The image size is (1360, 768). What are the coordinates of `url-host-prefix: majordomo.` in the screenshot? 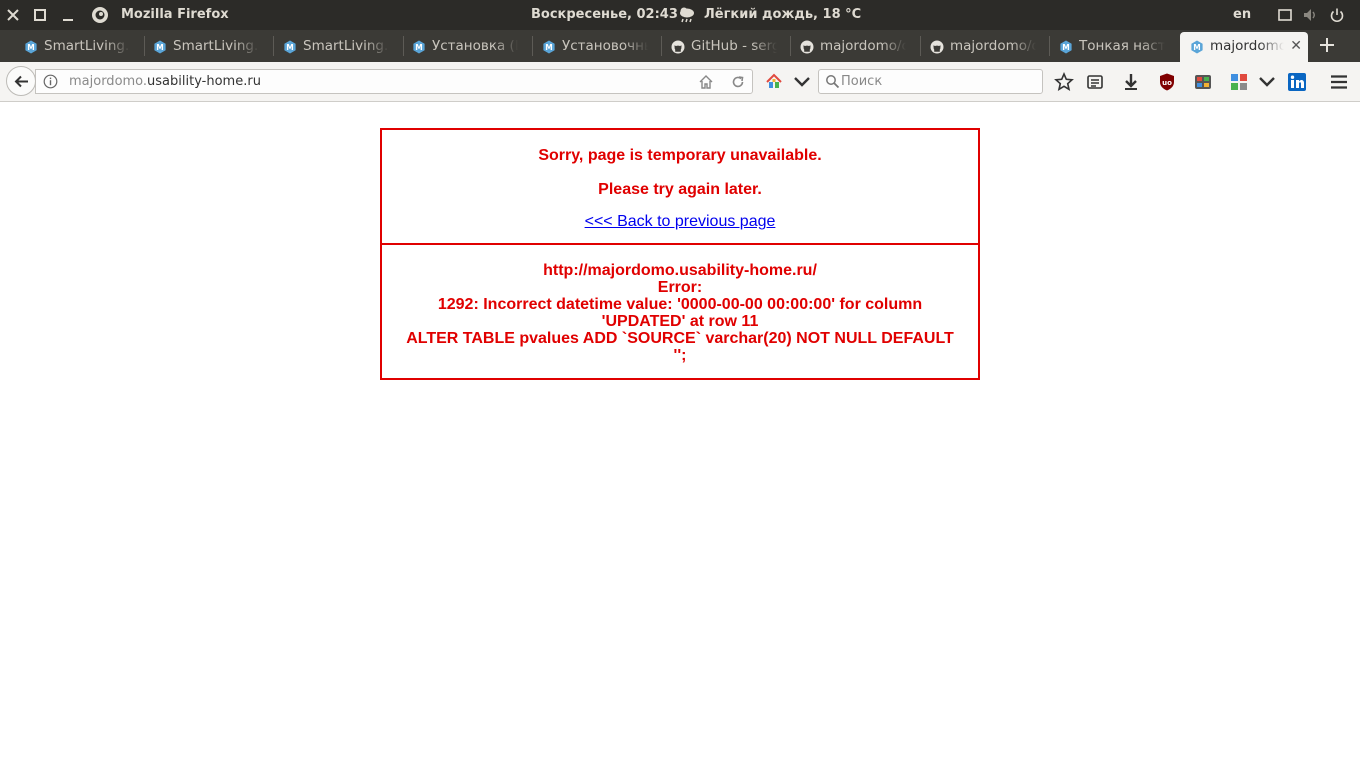 It's located at (108, 81).